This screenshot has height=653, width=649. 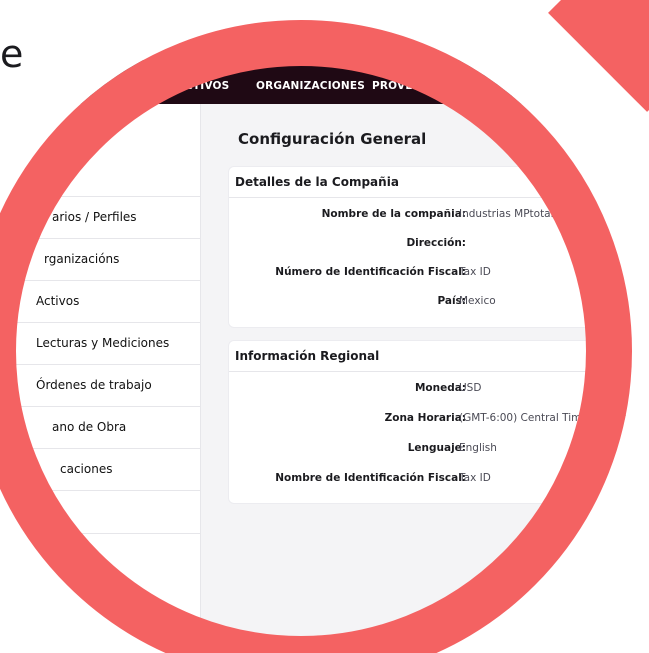 I want to click on field-value: USD, so click(x=470, y=388).